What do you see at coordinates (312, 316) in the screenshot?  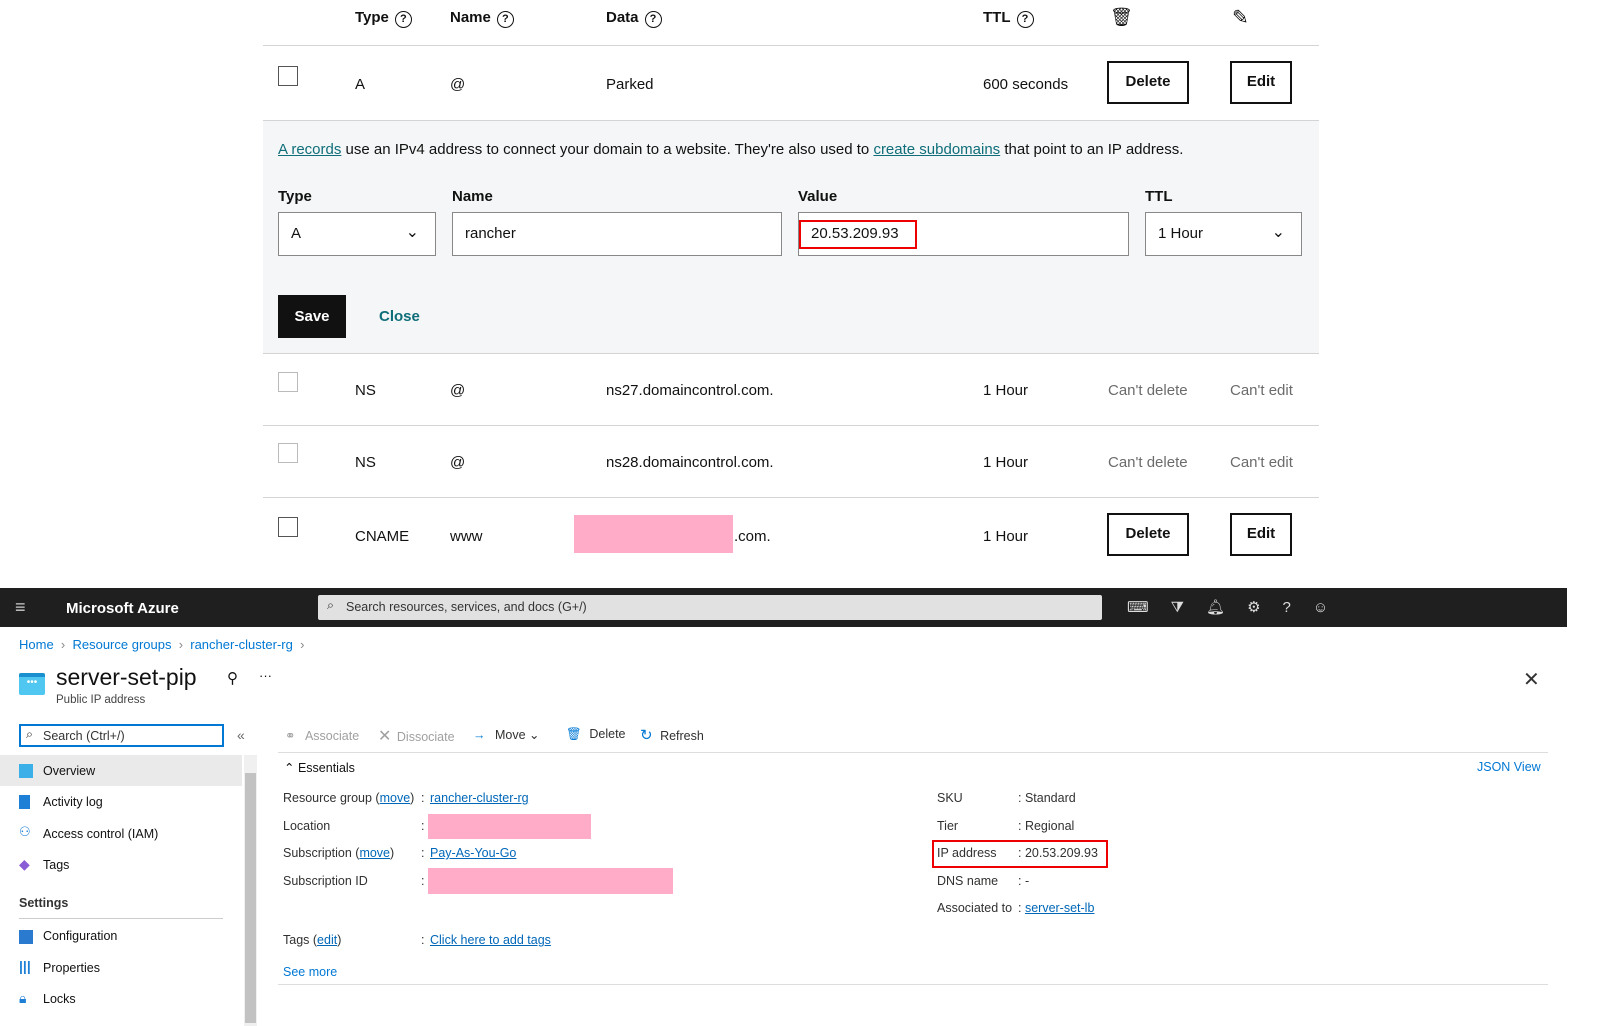 I see `save-button: Save` at bounding box center [312, 316].